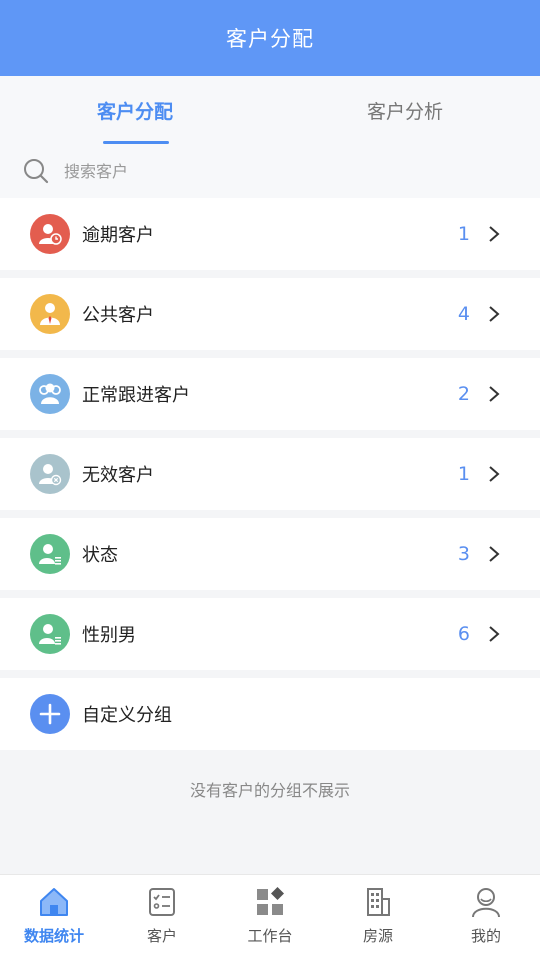 The width and height of the screenshot is (540, 960). I want to click on group-label: 性别男, so click(109, 635).